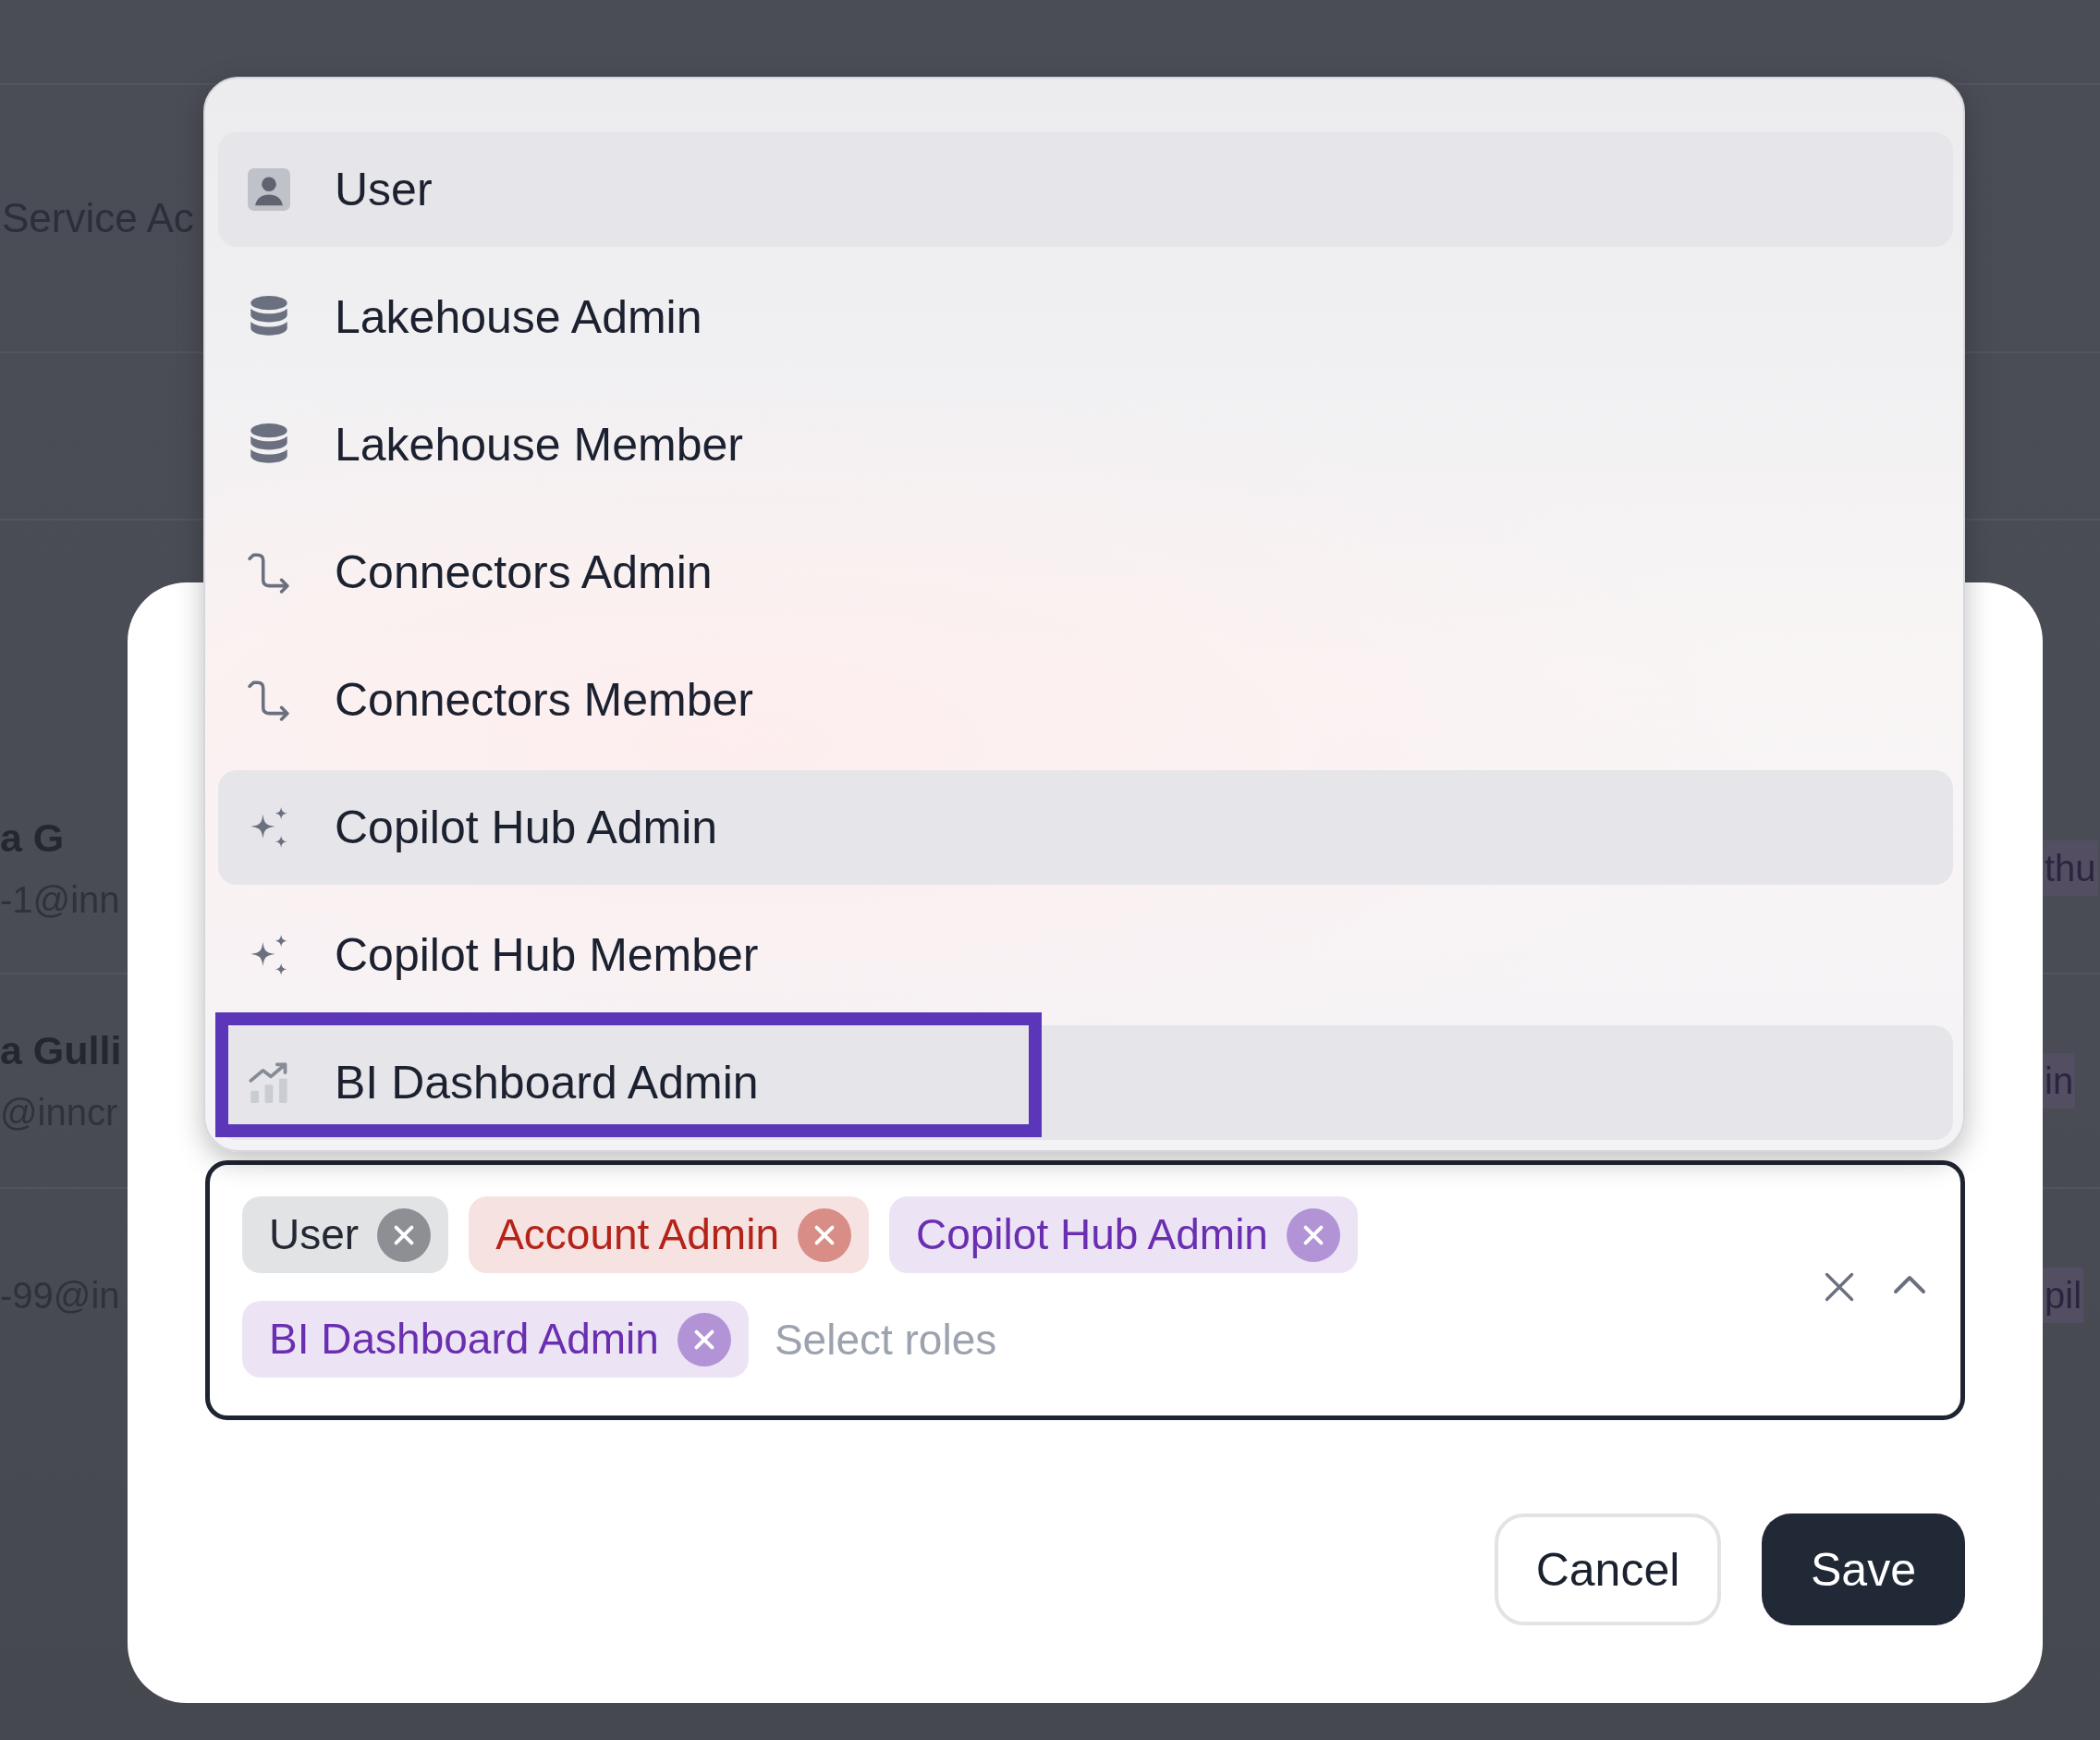 The image size is (2100, 1740). What do you see at coordinates (1086, 955) in the screenshot?
I see `role-option: Copilot Hub Member` at bounding box center [1086, 955].